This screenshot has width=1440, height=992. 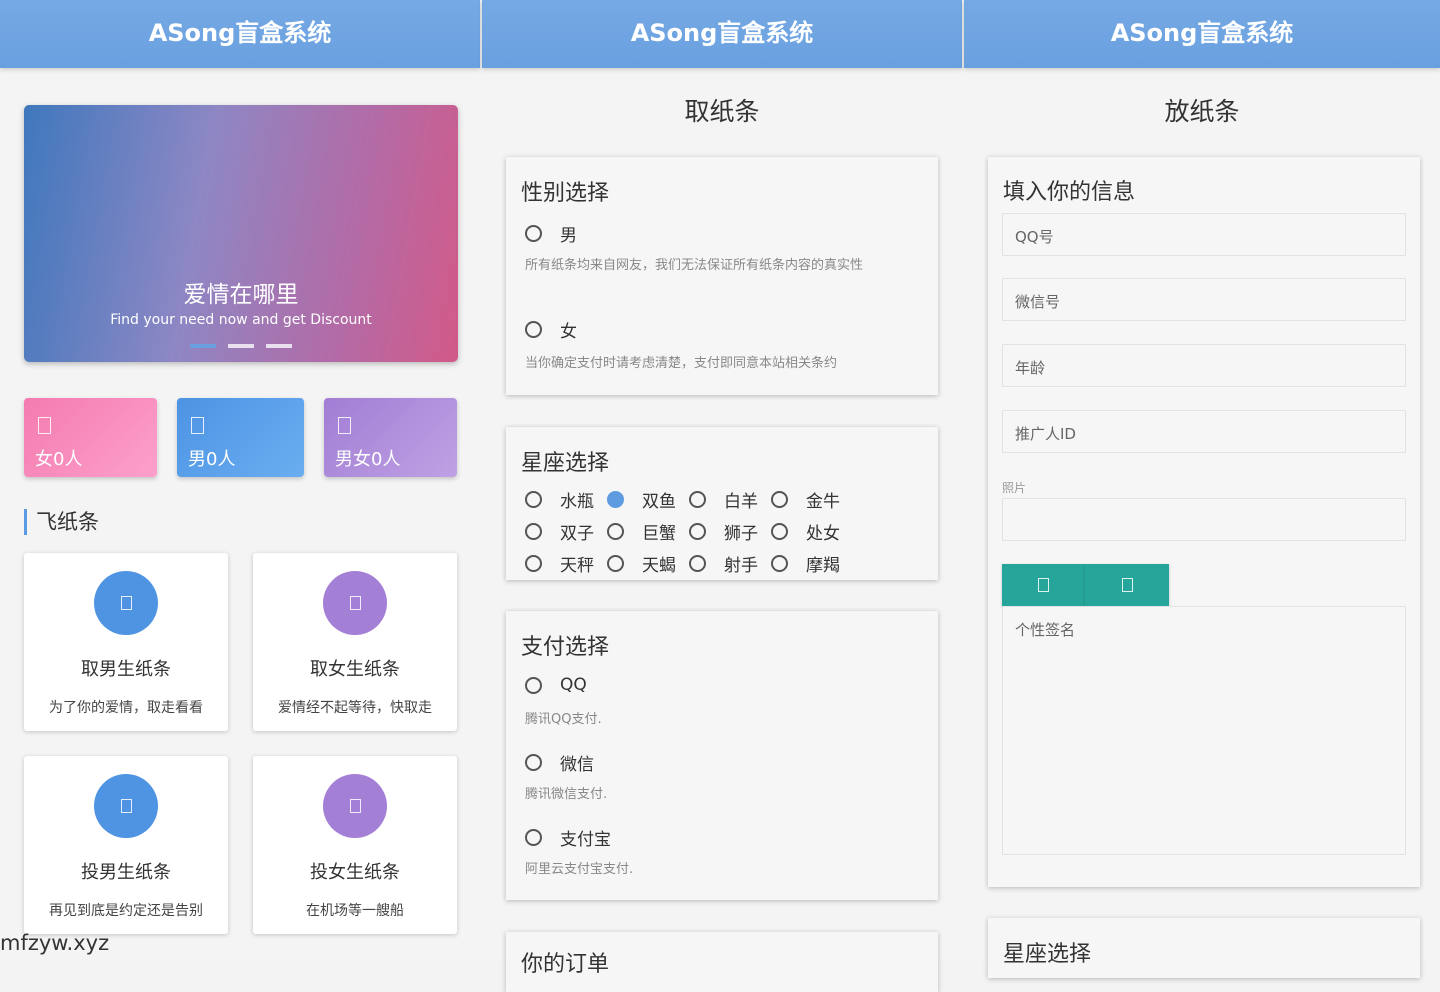 I want to click on zodiac-option: 水瓶, so click(x=566, y=499).